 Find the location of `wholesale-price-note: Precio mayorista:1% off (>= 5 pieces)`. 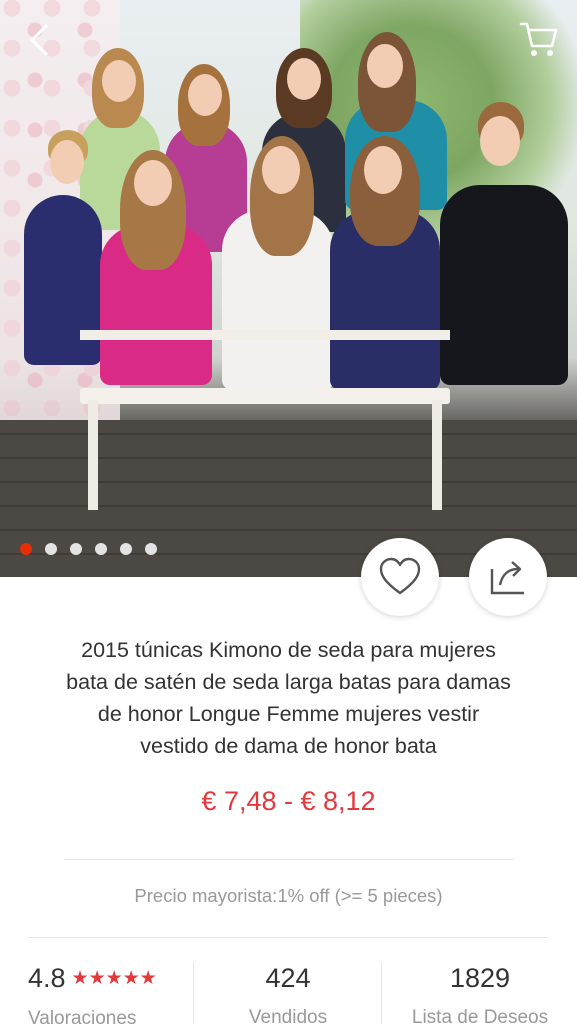

wholesale-price-note: Precio mayorista:1% off (>= 5 pieces) is located at coordinates (288, 896).